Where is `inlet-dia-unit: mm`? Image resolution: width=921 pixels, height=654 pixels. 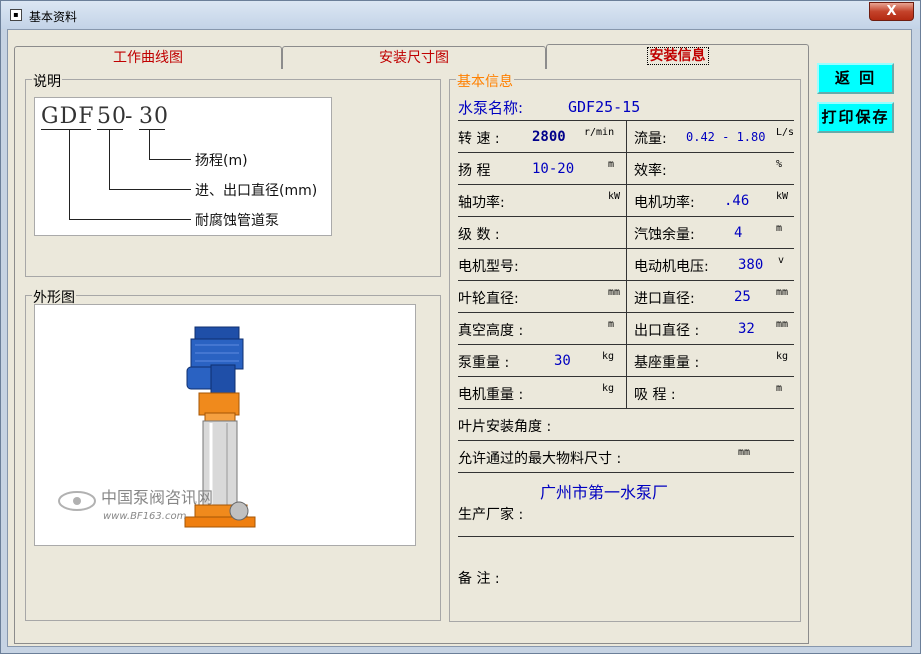 inlet-dia-unit: mm is located at coordinates (782, 292).